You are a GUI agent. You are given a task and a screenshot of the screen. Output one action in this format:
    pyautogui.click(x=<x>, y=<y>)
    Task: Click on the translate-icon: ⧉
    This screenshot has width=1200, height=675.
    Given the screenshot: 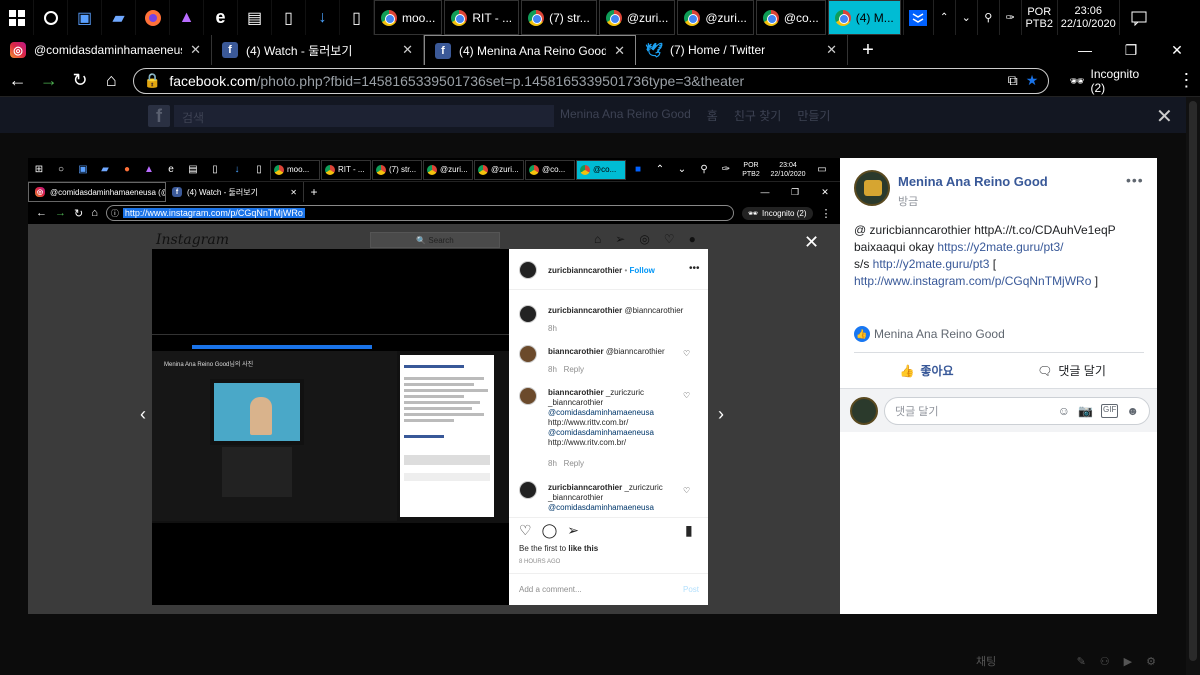 What is the action you would take?
    pyautogui.click(x=1013, y=80)
    